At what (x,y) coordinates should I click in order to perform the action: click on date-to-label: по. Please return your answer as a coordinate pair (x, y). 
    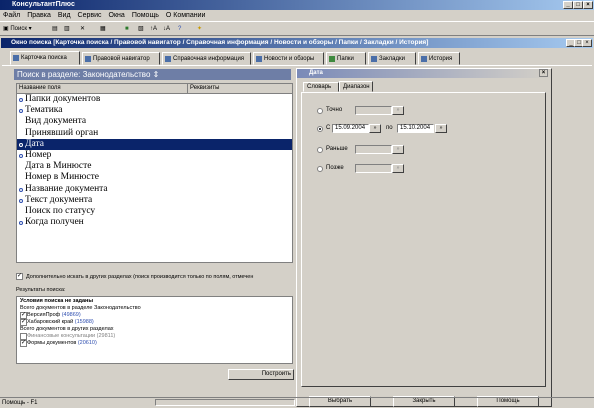
    Looking at the image, I should click on (389, 128).